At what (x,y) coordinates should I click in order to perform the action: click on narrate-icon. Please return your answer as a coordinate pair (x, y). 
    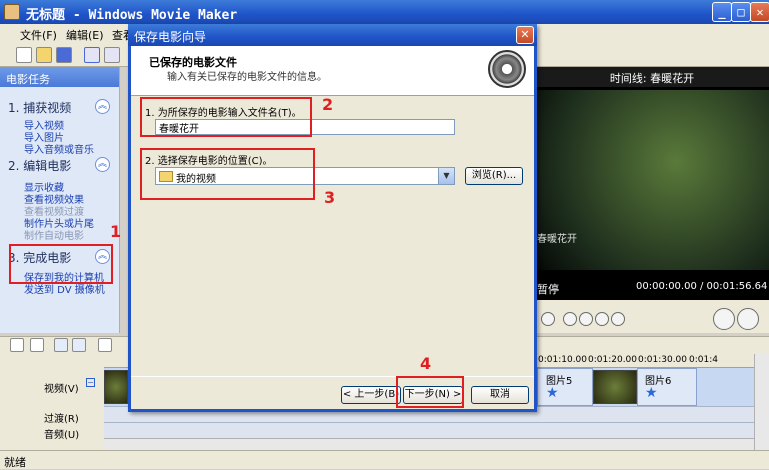
    Looking at the image, I should click on (37, 345).